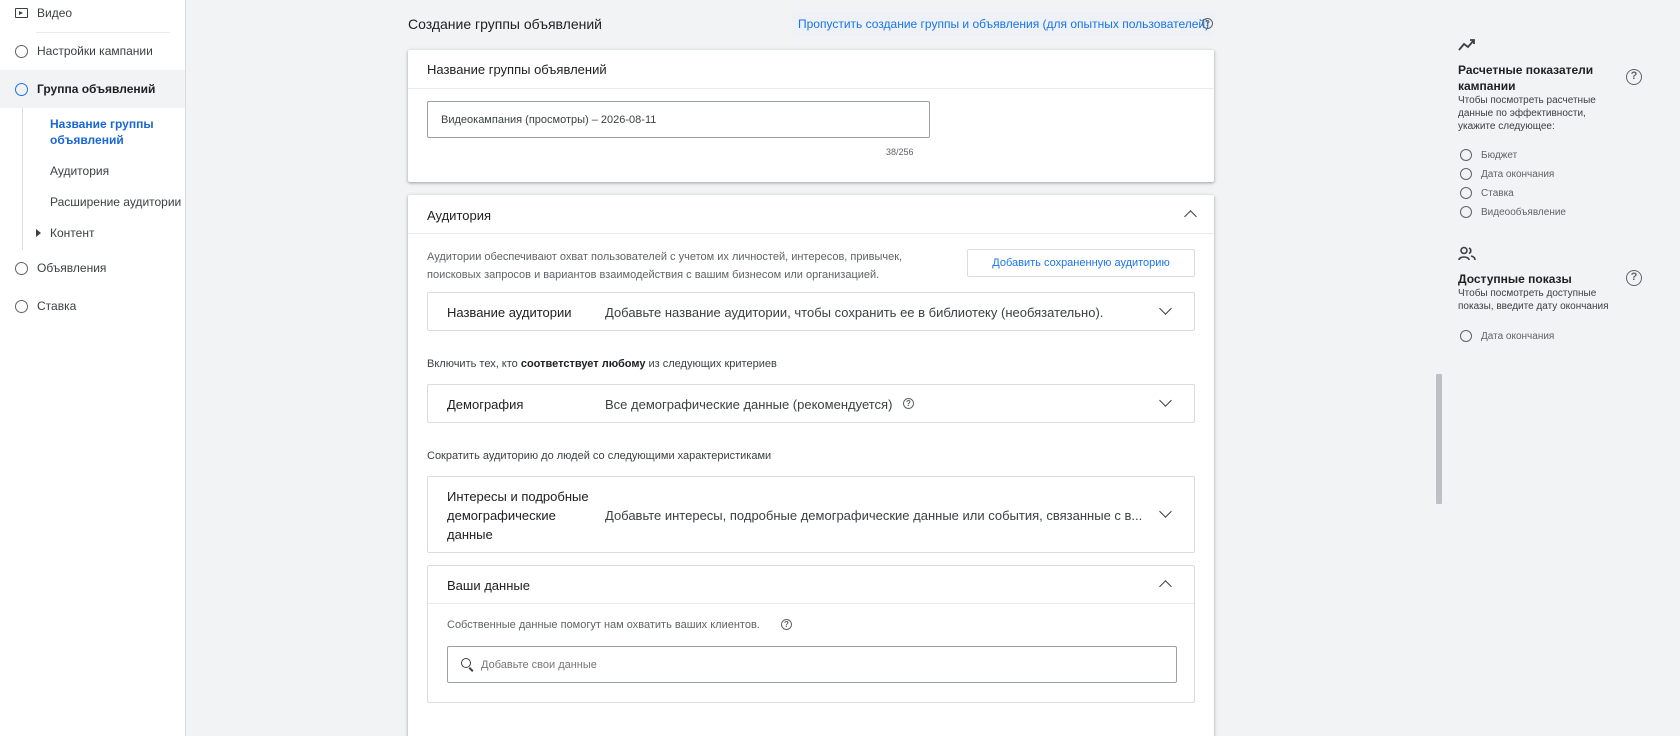 The image size is (1680, 736). What do you see at coordinates (1467, 253) in the screenshot?
I see `people-icon` at bounding box center [1467, 253].